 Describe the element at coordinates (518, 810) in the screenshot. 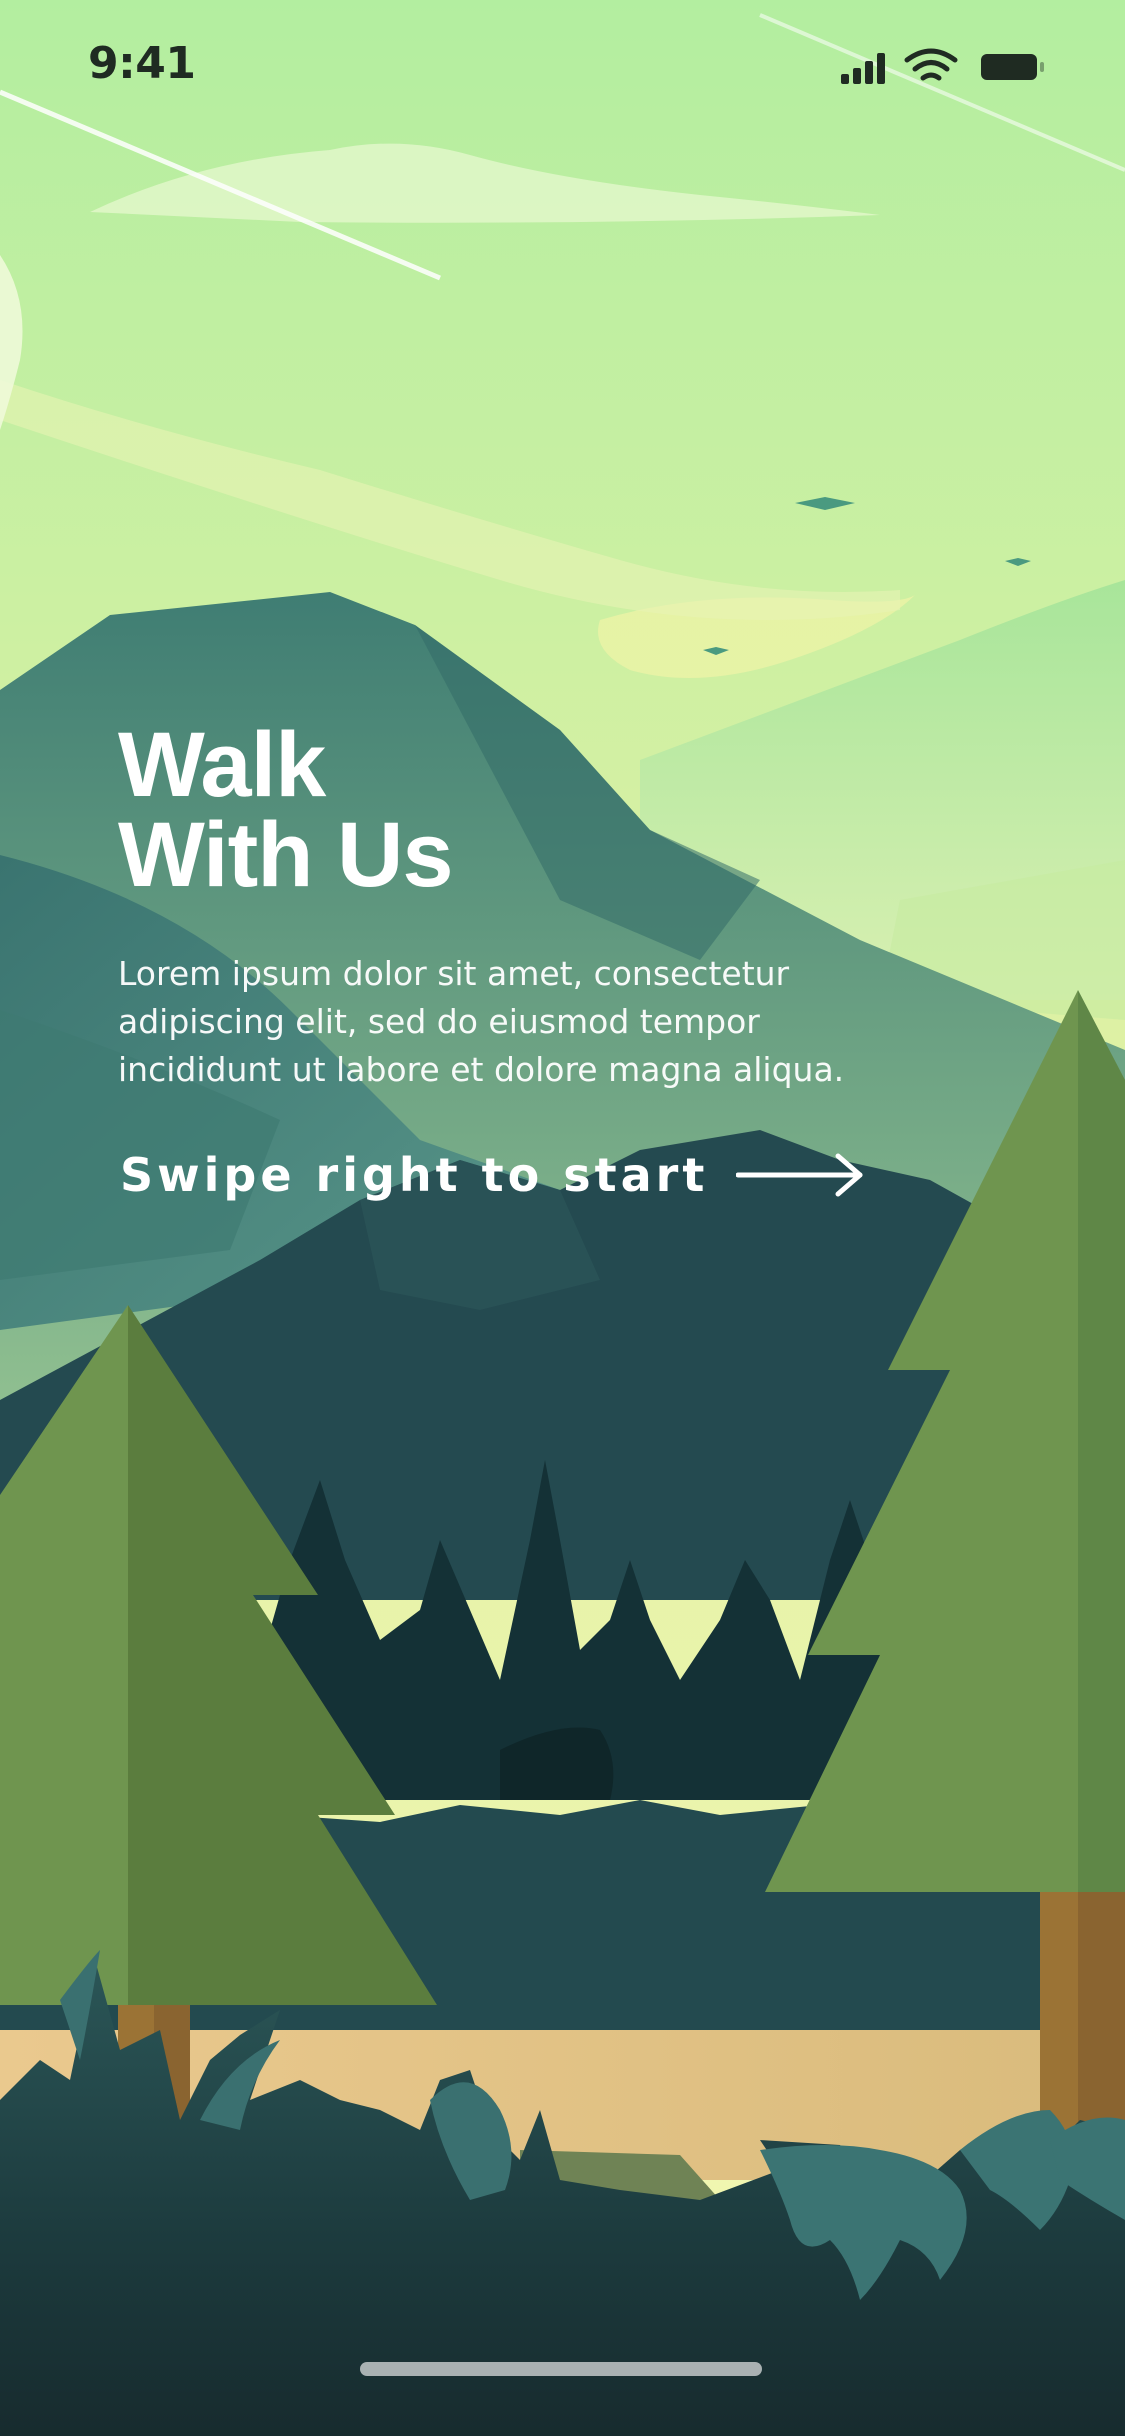

I see `headline: Walk With Us` at that location.